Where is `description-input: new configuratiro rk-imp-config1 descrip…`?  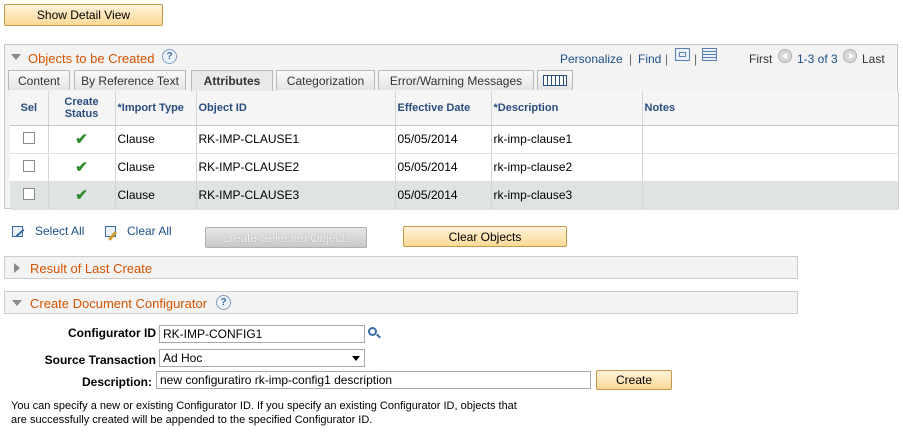 description-input: new configuratiro rk-imp-config1 descrip… is located at coordinates (373, 380).